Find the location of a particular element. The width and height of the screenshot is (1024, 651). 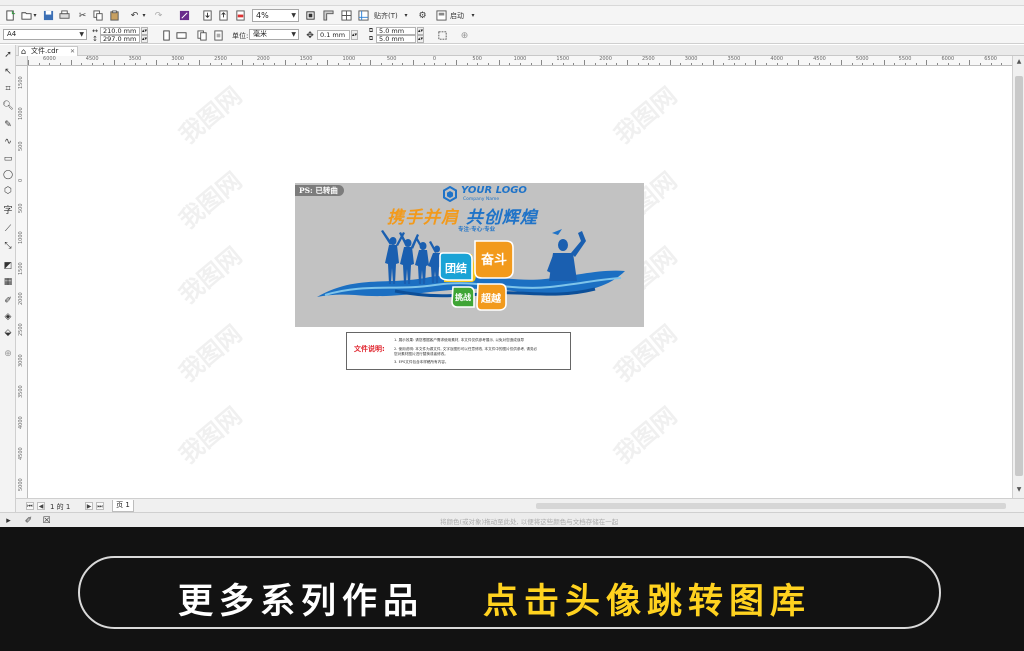

paste-icon is located at coordinates (114, 15).